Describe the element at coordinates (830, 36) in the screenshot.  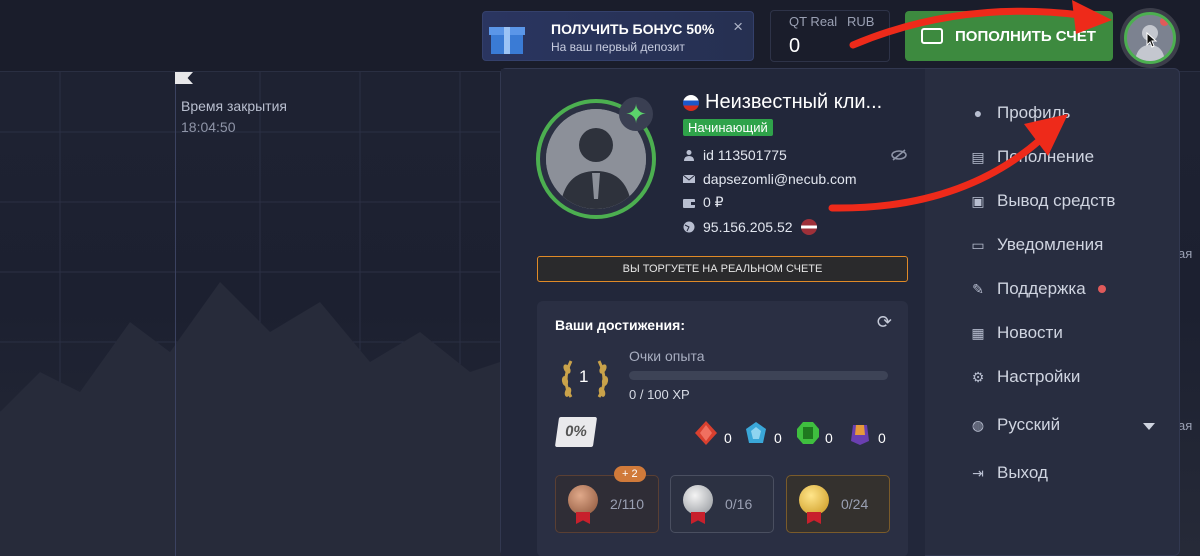
I see `account-balance-selector: QT Real RUB 0` at that location.